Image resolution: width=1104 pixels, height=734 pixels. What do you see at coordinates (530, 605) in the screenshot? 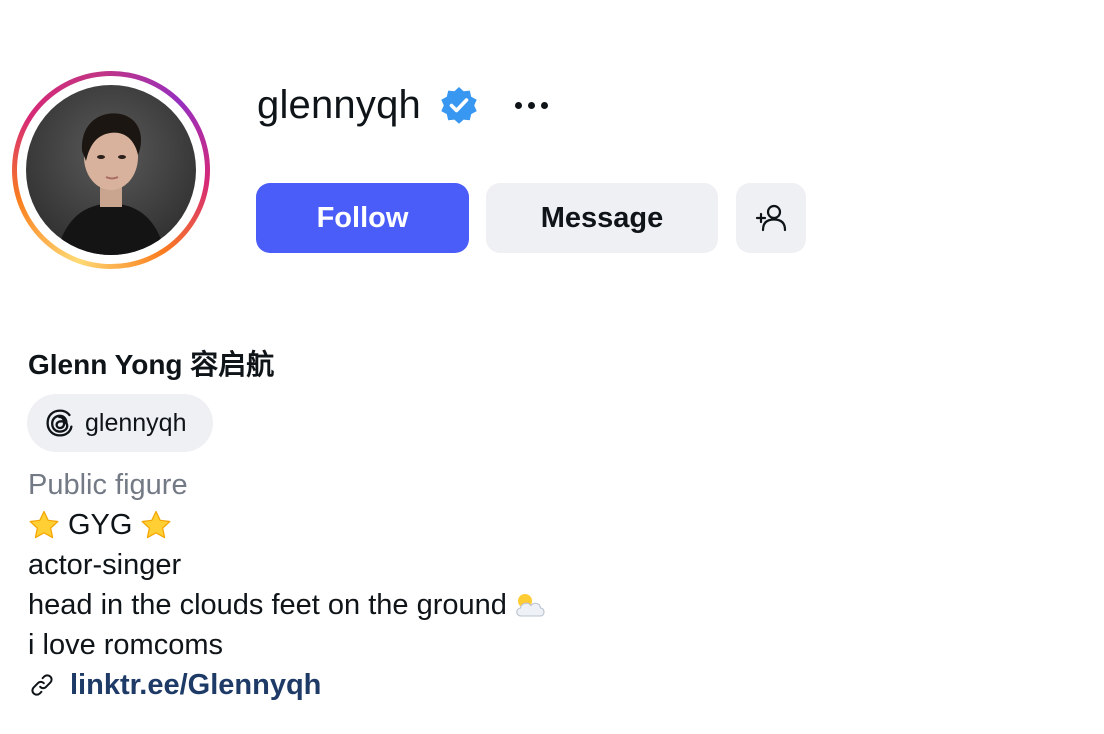
I see `sun-behind-cloud-emoji-icon` at bounding box center [530, 605].